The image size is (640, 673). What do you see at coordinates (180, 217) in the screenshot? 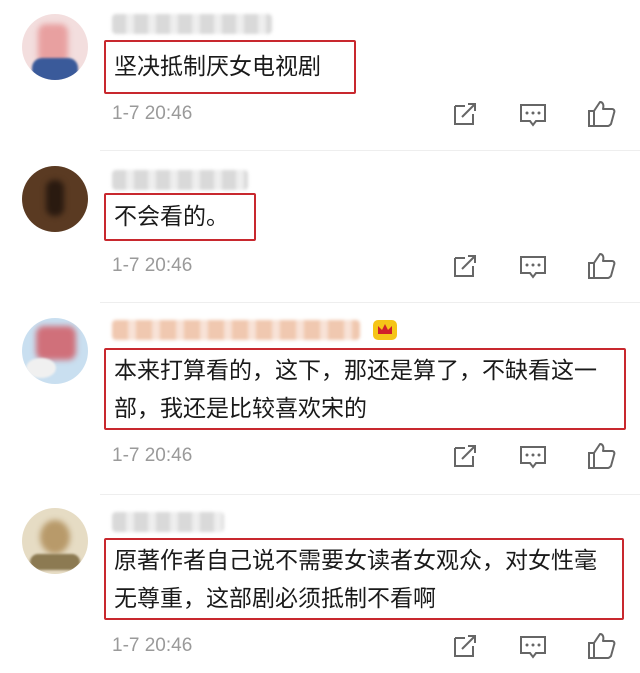
I see `comment-text: 不会看的。` at bounding box center [180, 217].